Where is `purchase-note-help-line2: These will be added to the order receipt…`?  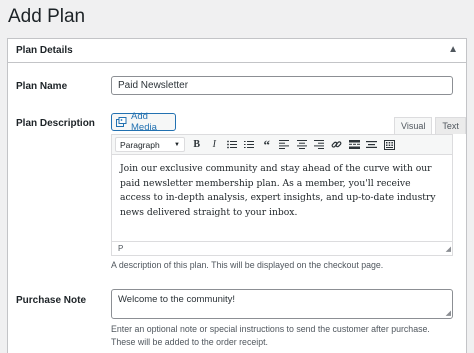 purchase-note-help-line2: These will be added to the order receipt… is located at coordinates (189, 342).